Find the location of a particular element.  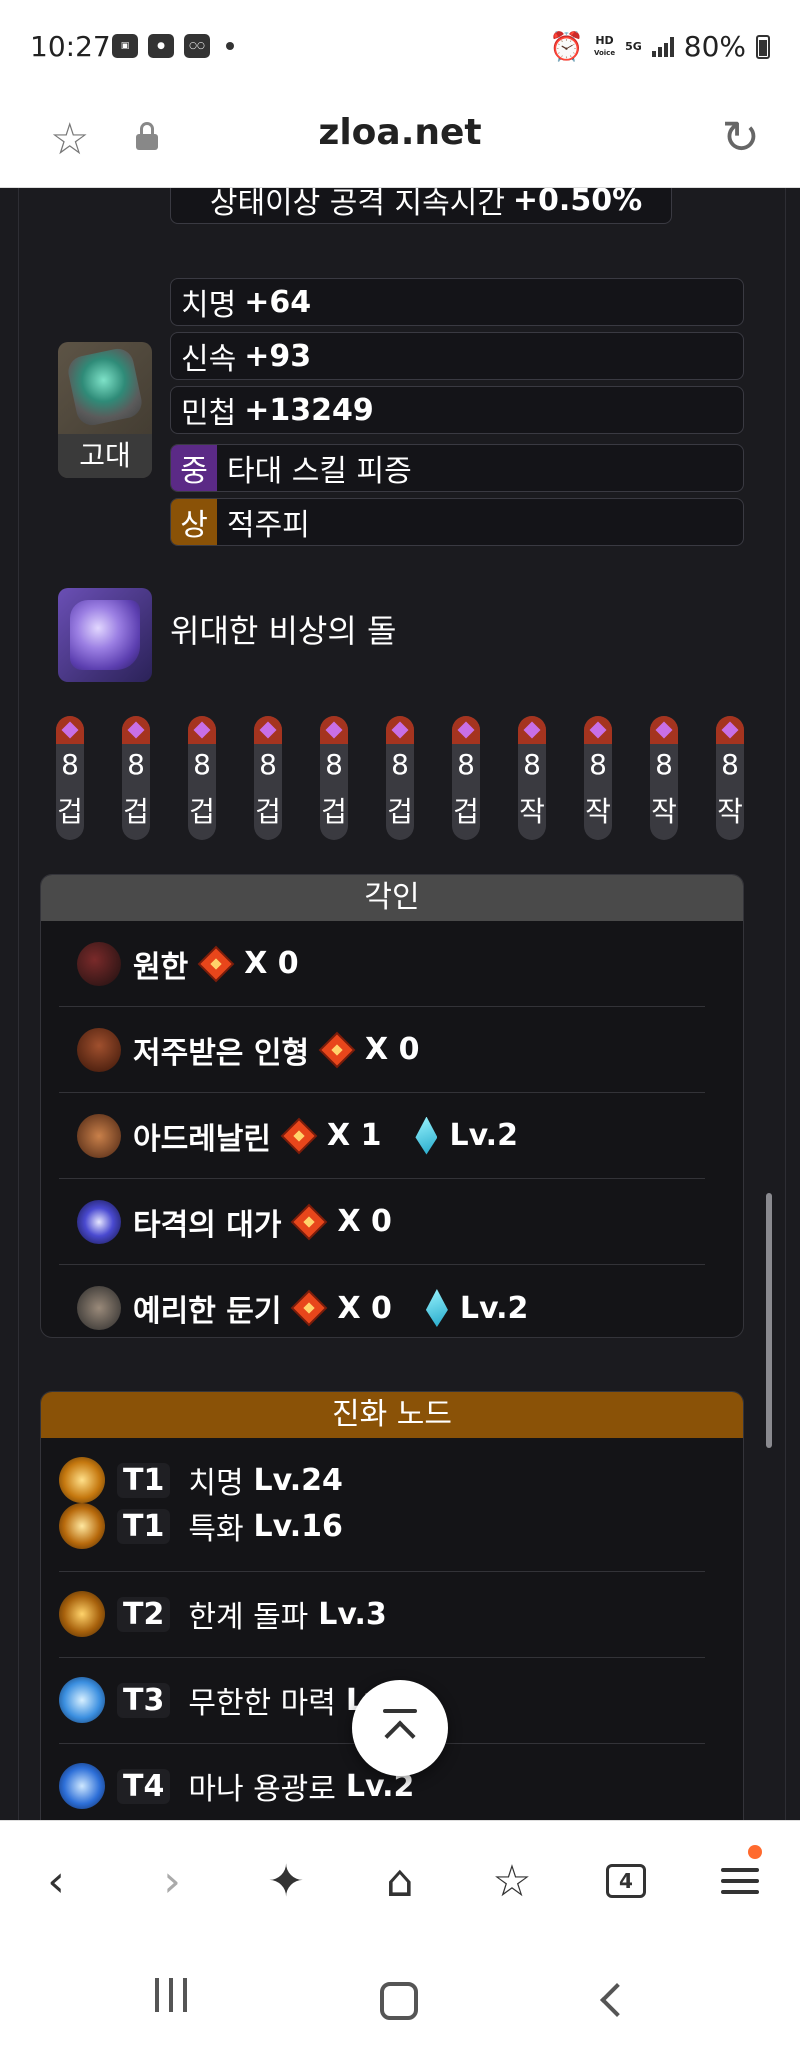

node-level: Lv.24 is located at coordinates (298, 1480).